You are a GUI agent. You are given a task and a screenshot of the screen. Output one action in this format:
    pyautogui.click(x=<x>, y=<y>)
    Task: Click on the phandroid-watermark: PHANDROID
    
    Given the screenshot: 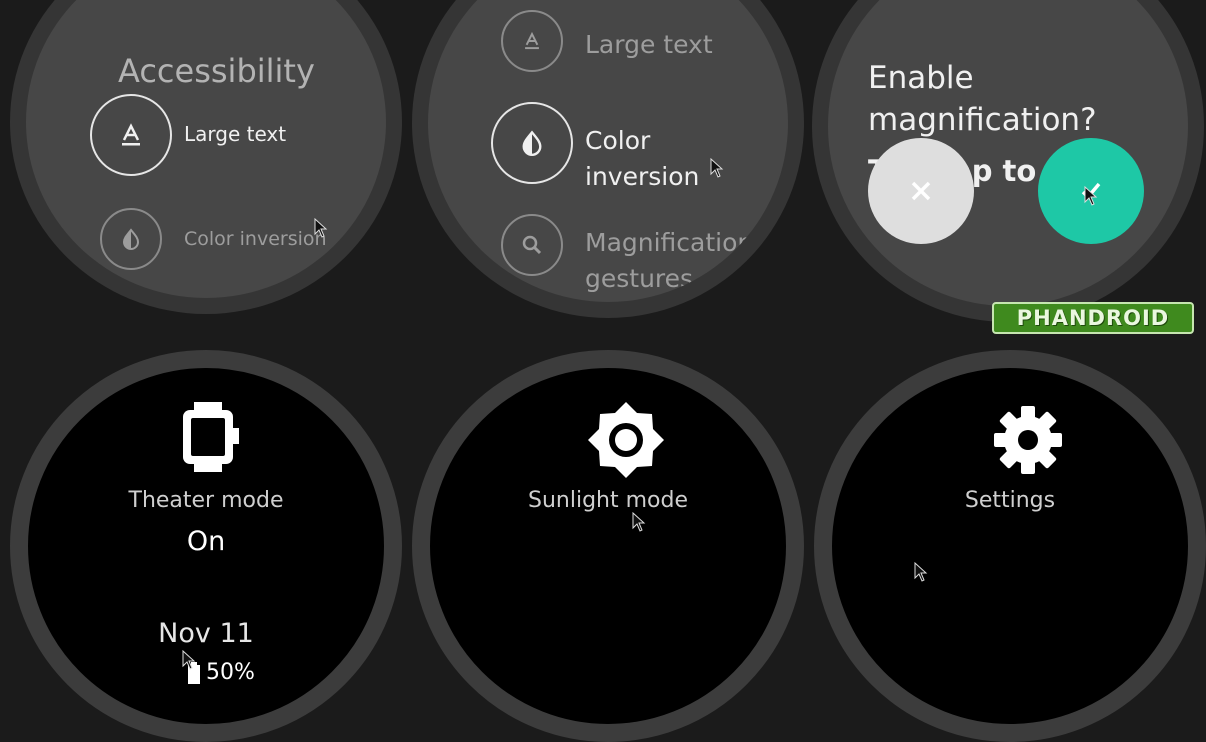 What is the action you would take?
    pyautogui.click(x=1093, y=318)
    